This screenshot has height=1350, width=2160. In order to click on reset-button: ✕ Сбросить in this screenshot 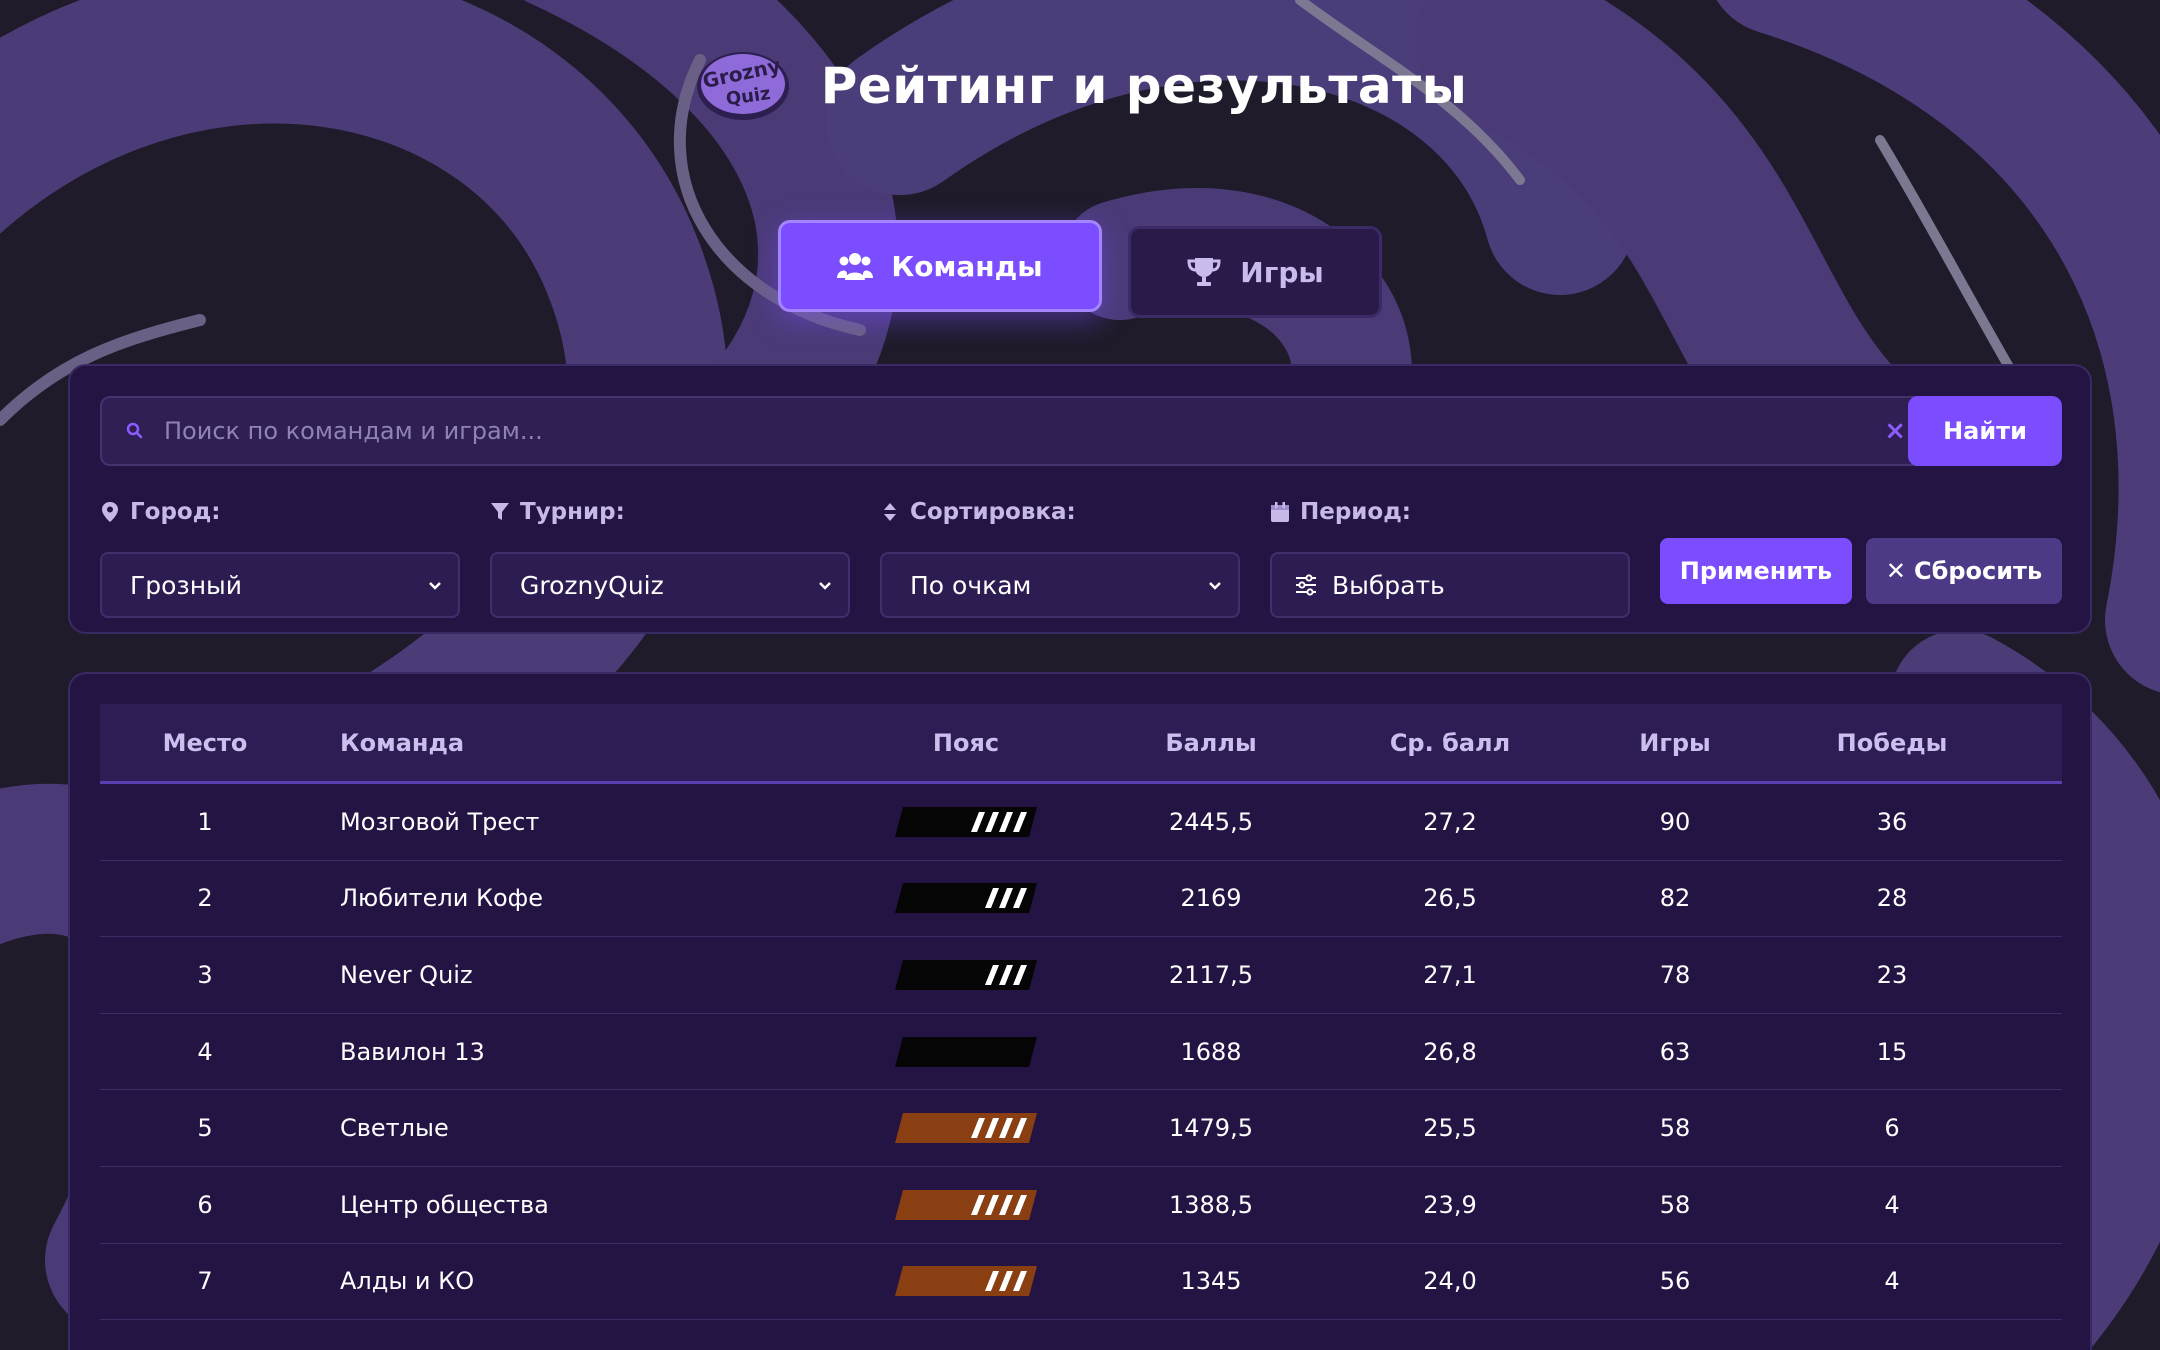, I will do `click(1964, 571)`.